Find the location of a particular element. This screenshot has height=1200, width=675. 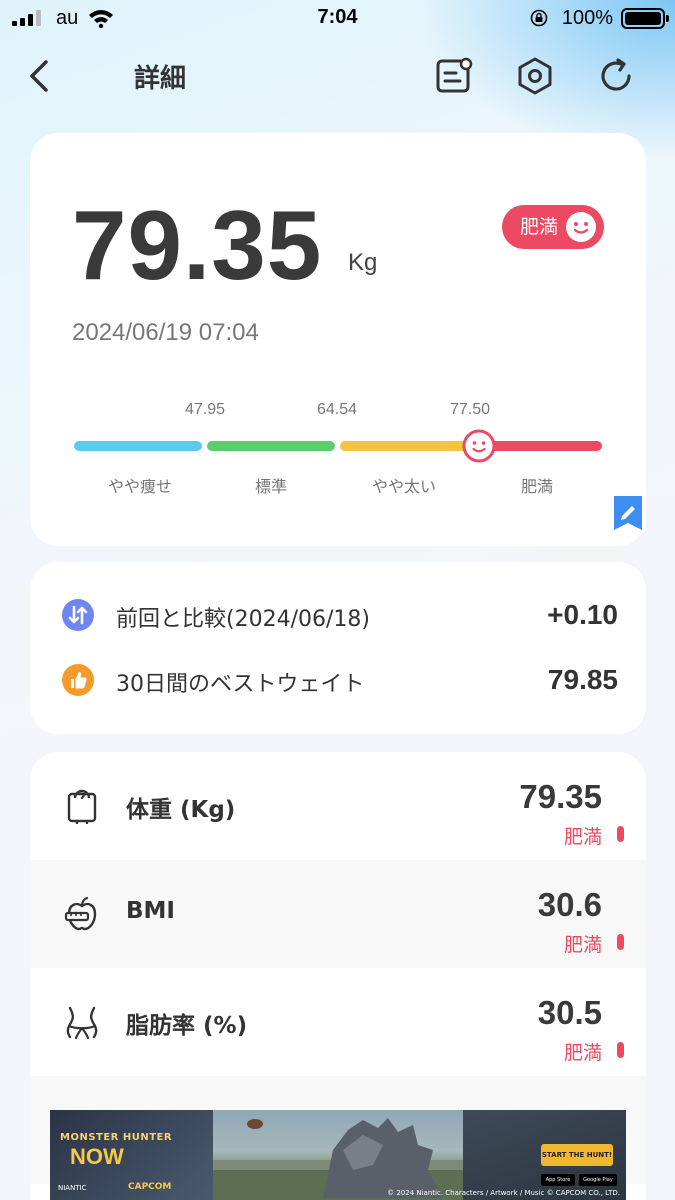

metric-label: 体重 (Kg) is located at coordinates (181, 810).